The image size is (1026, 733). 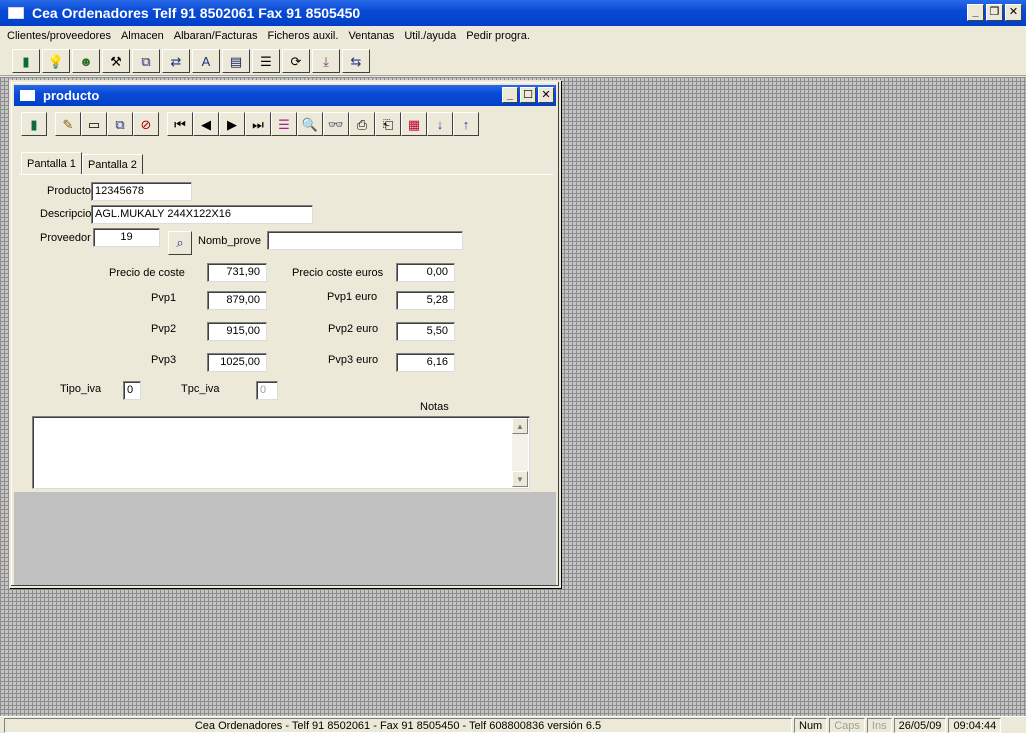 I want to click on document-export-icon: ⤓, so click(x=326, y=61).